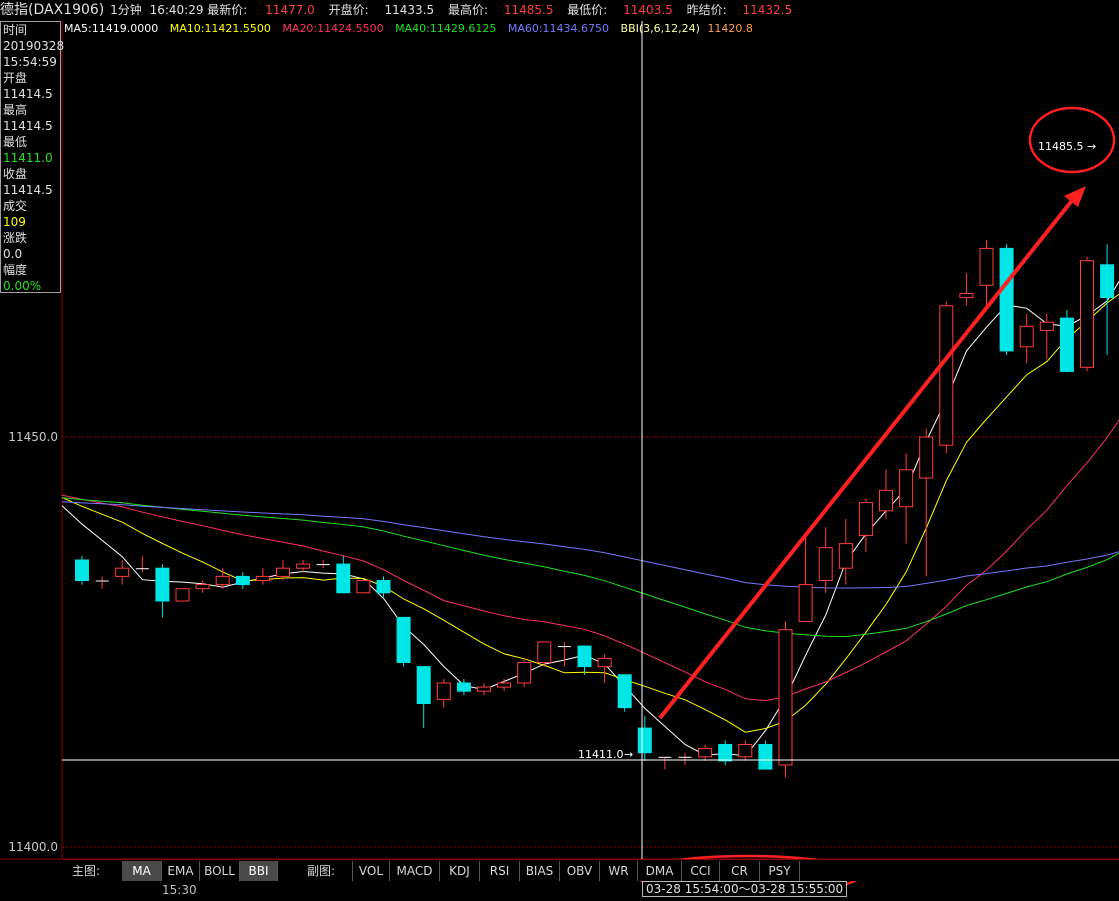  What do you see at coordinates (14, 222) in the screenshot?
I see `bar-volume: 109` at bounding box center [14, 222].